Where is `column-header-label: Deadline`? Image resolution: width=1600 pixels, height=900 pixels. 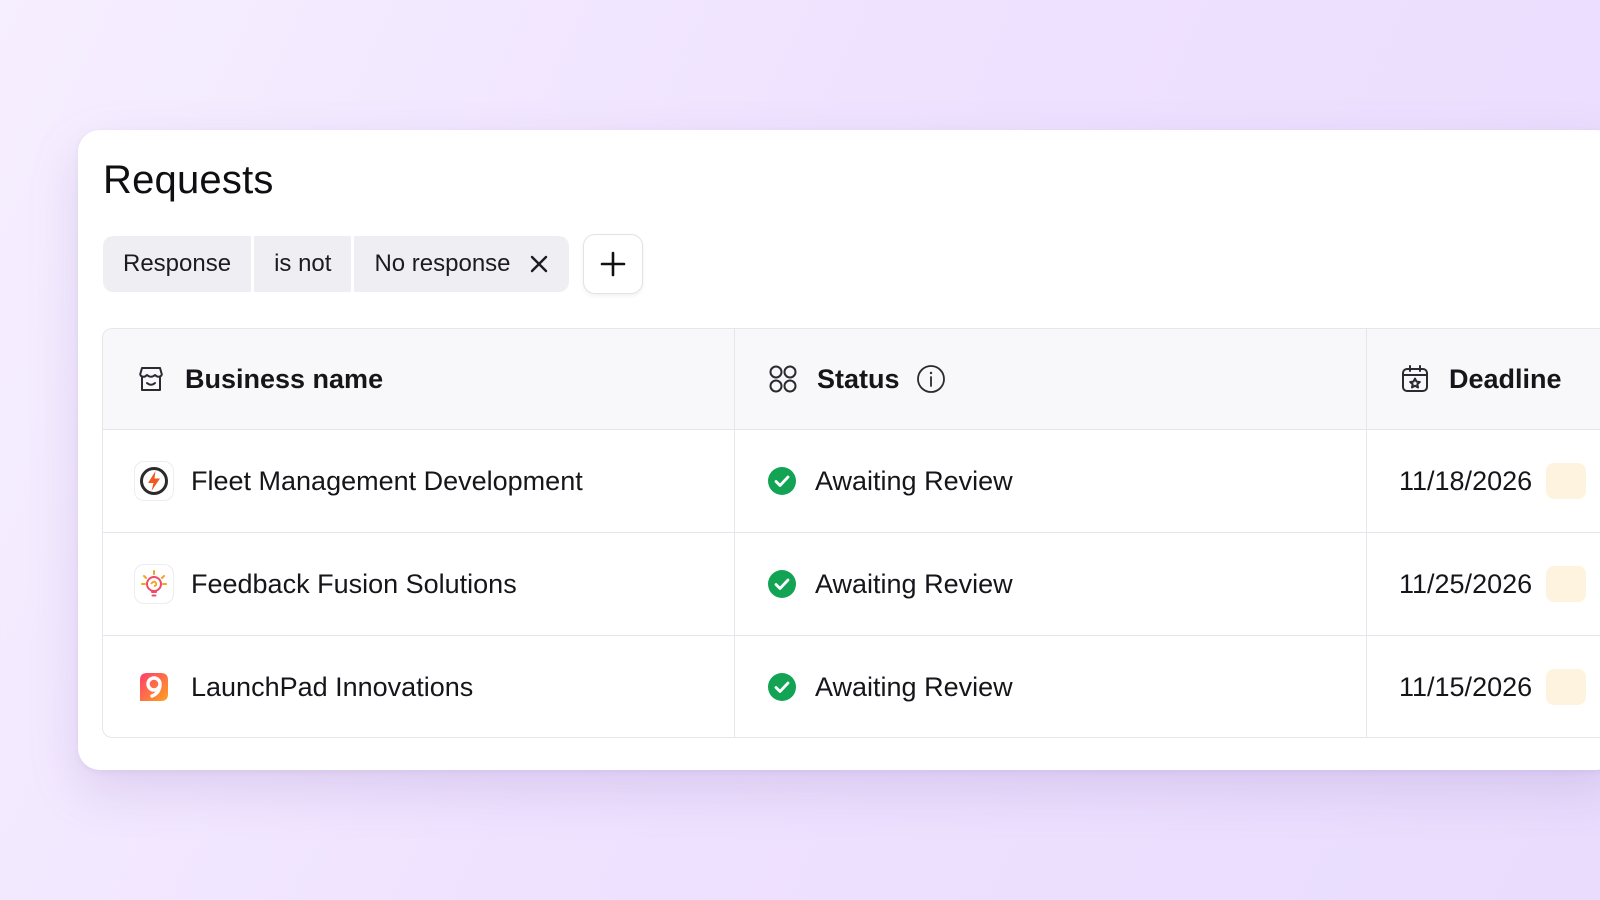
column-header-label: Deadline is located at coordinates (1505, 378).